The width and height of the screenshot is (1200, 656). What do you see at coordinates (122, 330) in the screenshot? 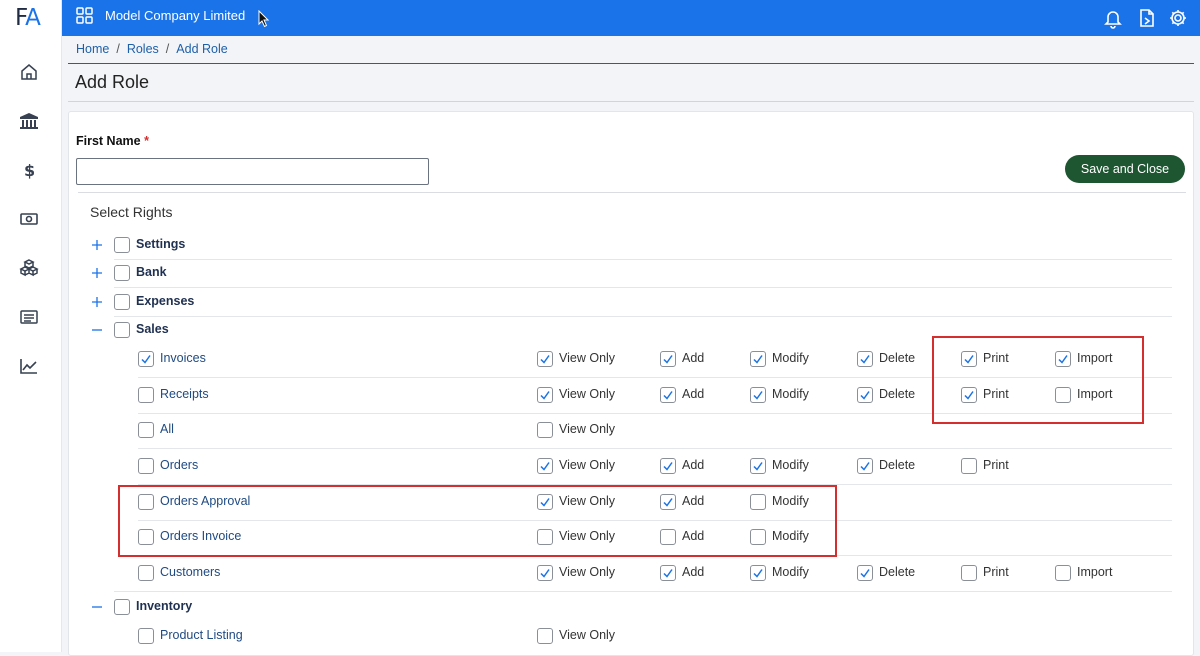
I see `category-sales-checkbox` at bounding box center [122, 330].